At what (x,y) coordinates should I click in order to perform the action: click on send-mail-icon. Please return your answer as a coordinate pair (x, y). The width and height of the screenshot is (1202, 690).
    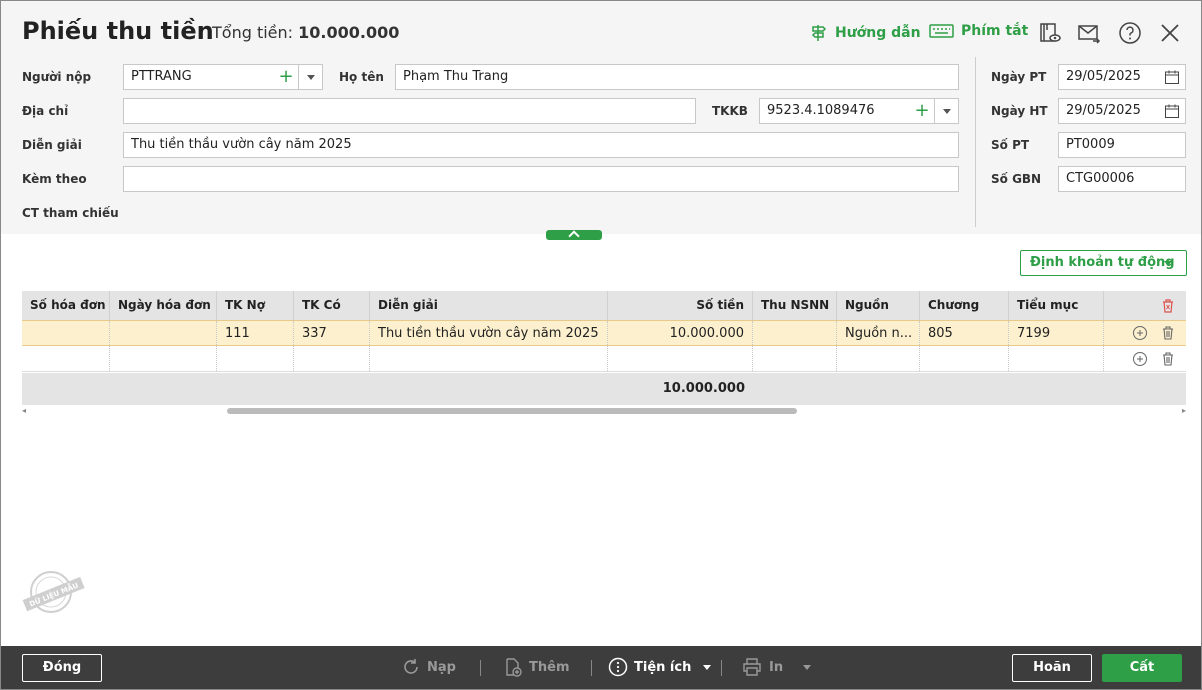
    Looking at the image, I should click on (1089, 33).